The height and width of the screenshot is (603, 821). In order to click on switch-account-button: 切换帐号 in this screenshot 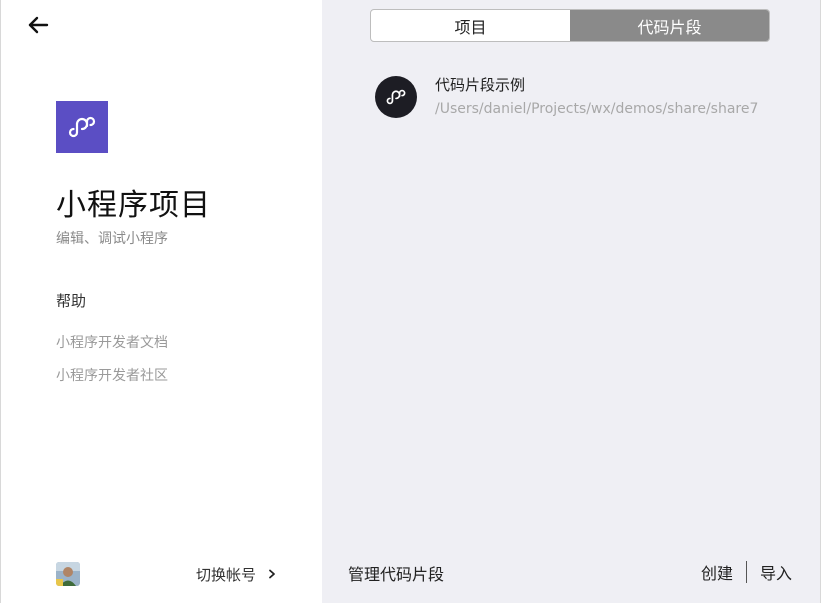, I will do `click(236, 574)`.